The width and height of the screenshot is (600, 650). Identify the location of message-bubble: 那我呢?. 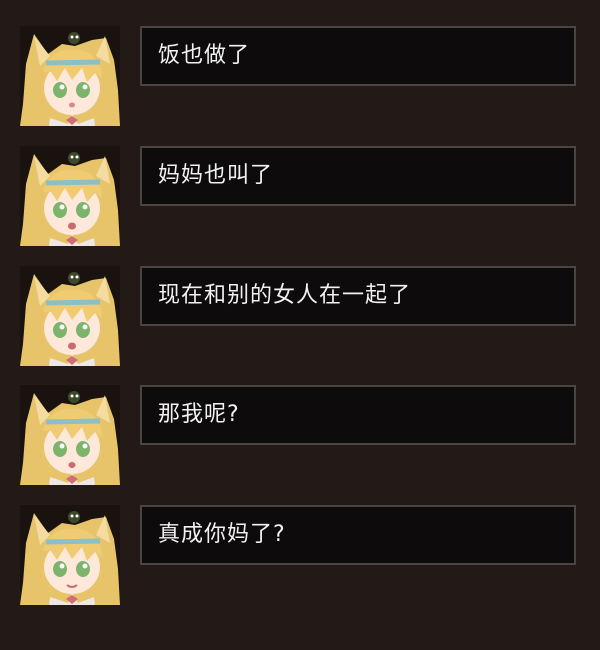
(358, 415).